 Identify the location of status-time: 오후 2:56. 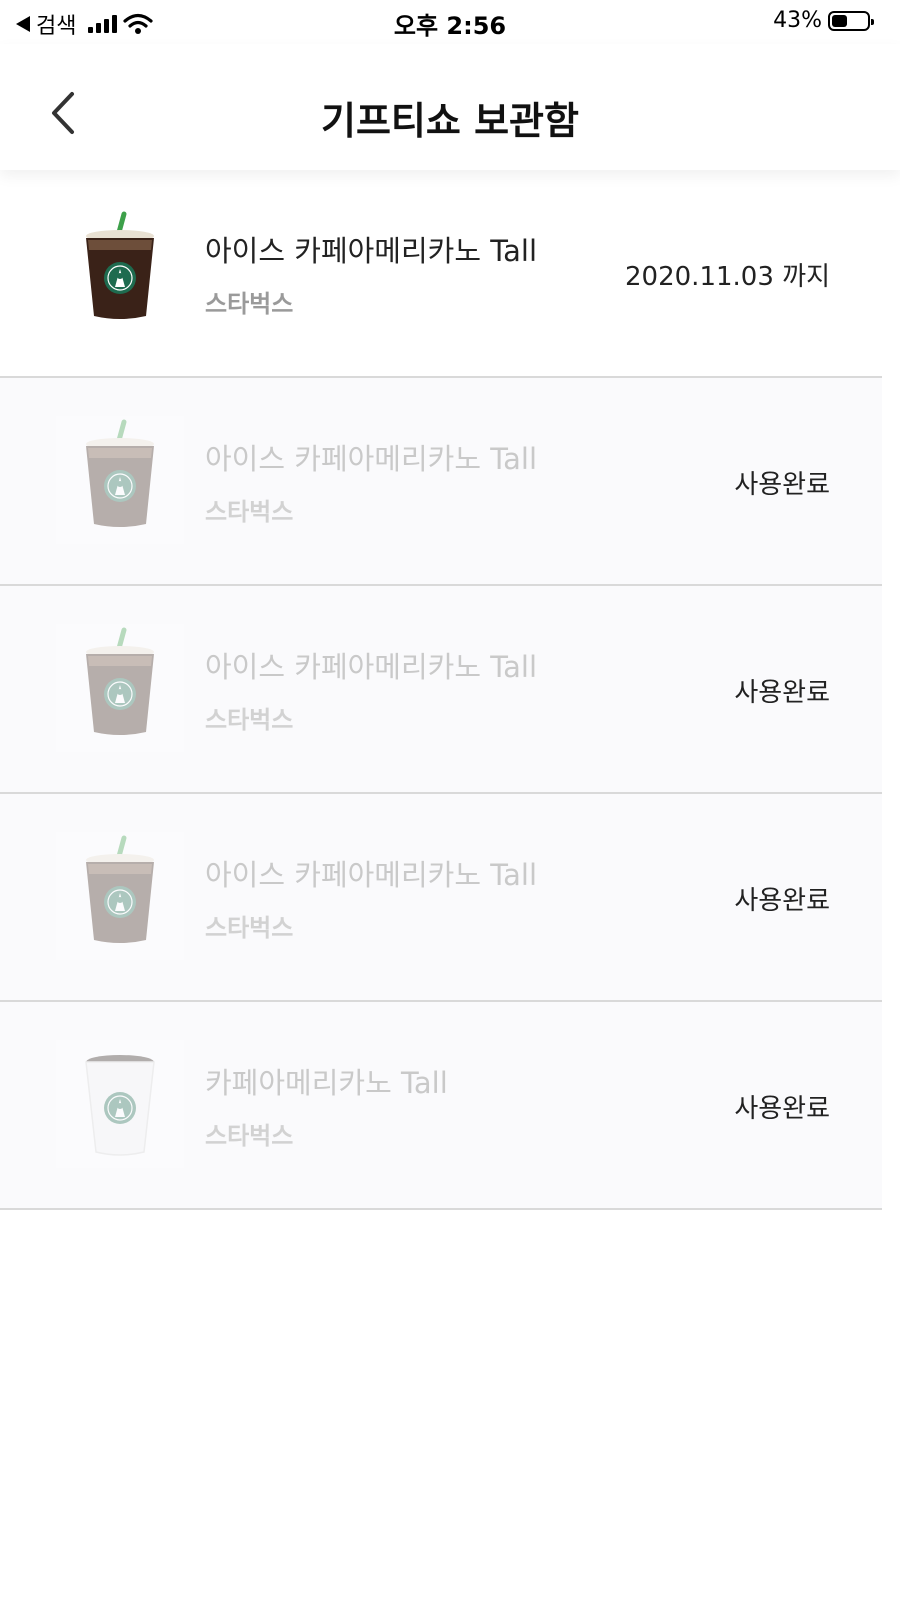
(450, 26).